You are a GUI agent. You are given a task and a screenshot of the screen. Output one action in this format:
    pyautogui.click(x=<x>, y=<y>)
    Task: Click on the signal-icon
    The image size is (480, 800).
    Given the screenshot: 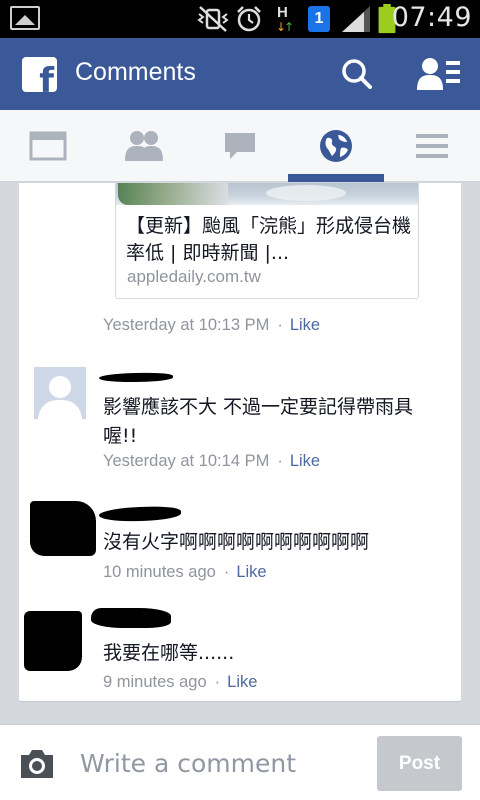 What is the action you would take?
    pyautogui.click(x=356, y=19)
    